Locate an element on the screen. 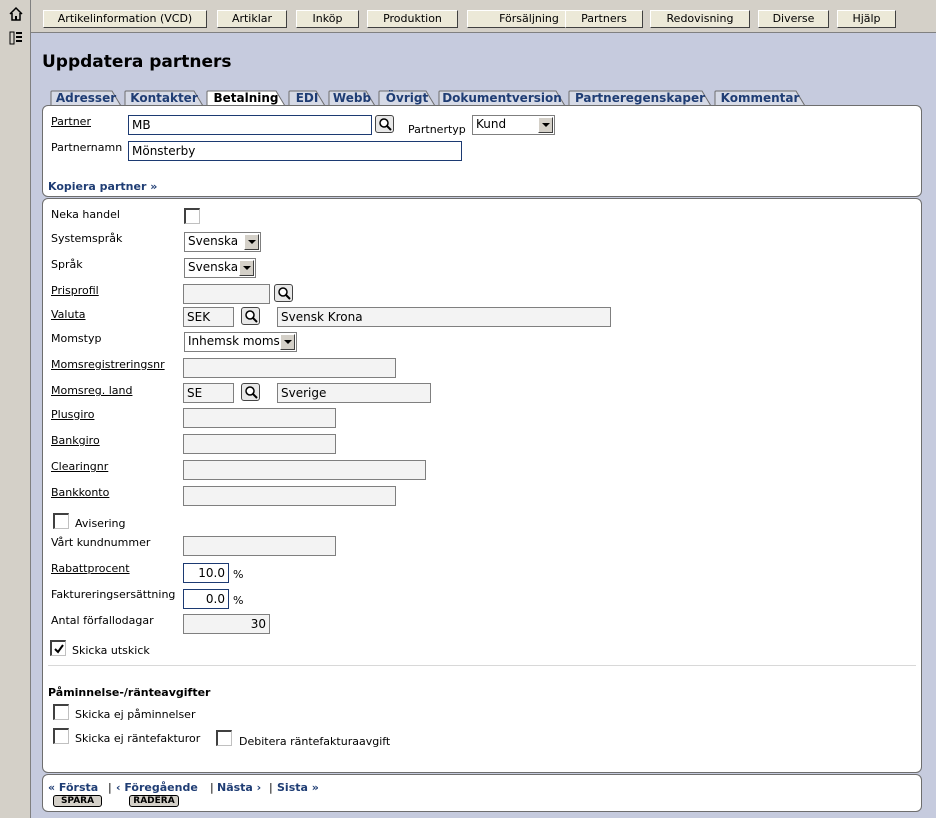 This screenshot has height=818, width=936. nav-artikelinformation: Artikelinformation (VCD) is located at coordinates (125, 19).